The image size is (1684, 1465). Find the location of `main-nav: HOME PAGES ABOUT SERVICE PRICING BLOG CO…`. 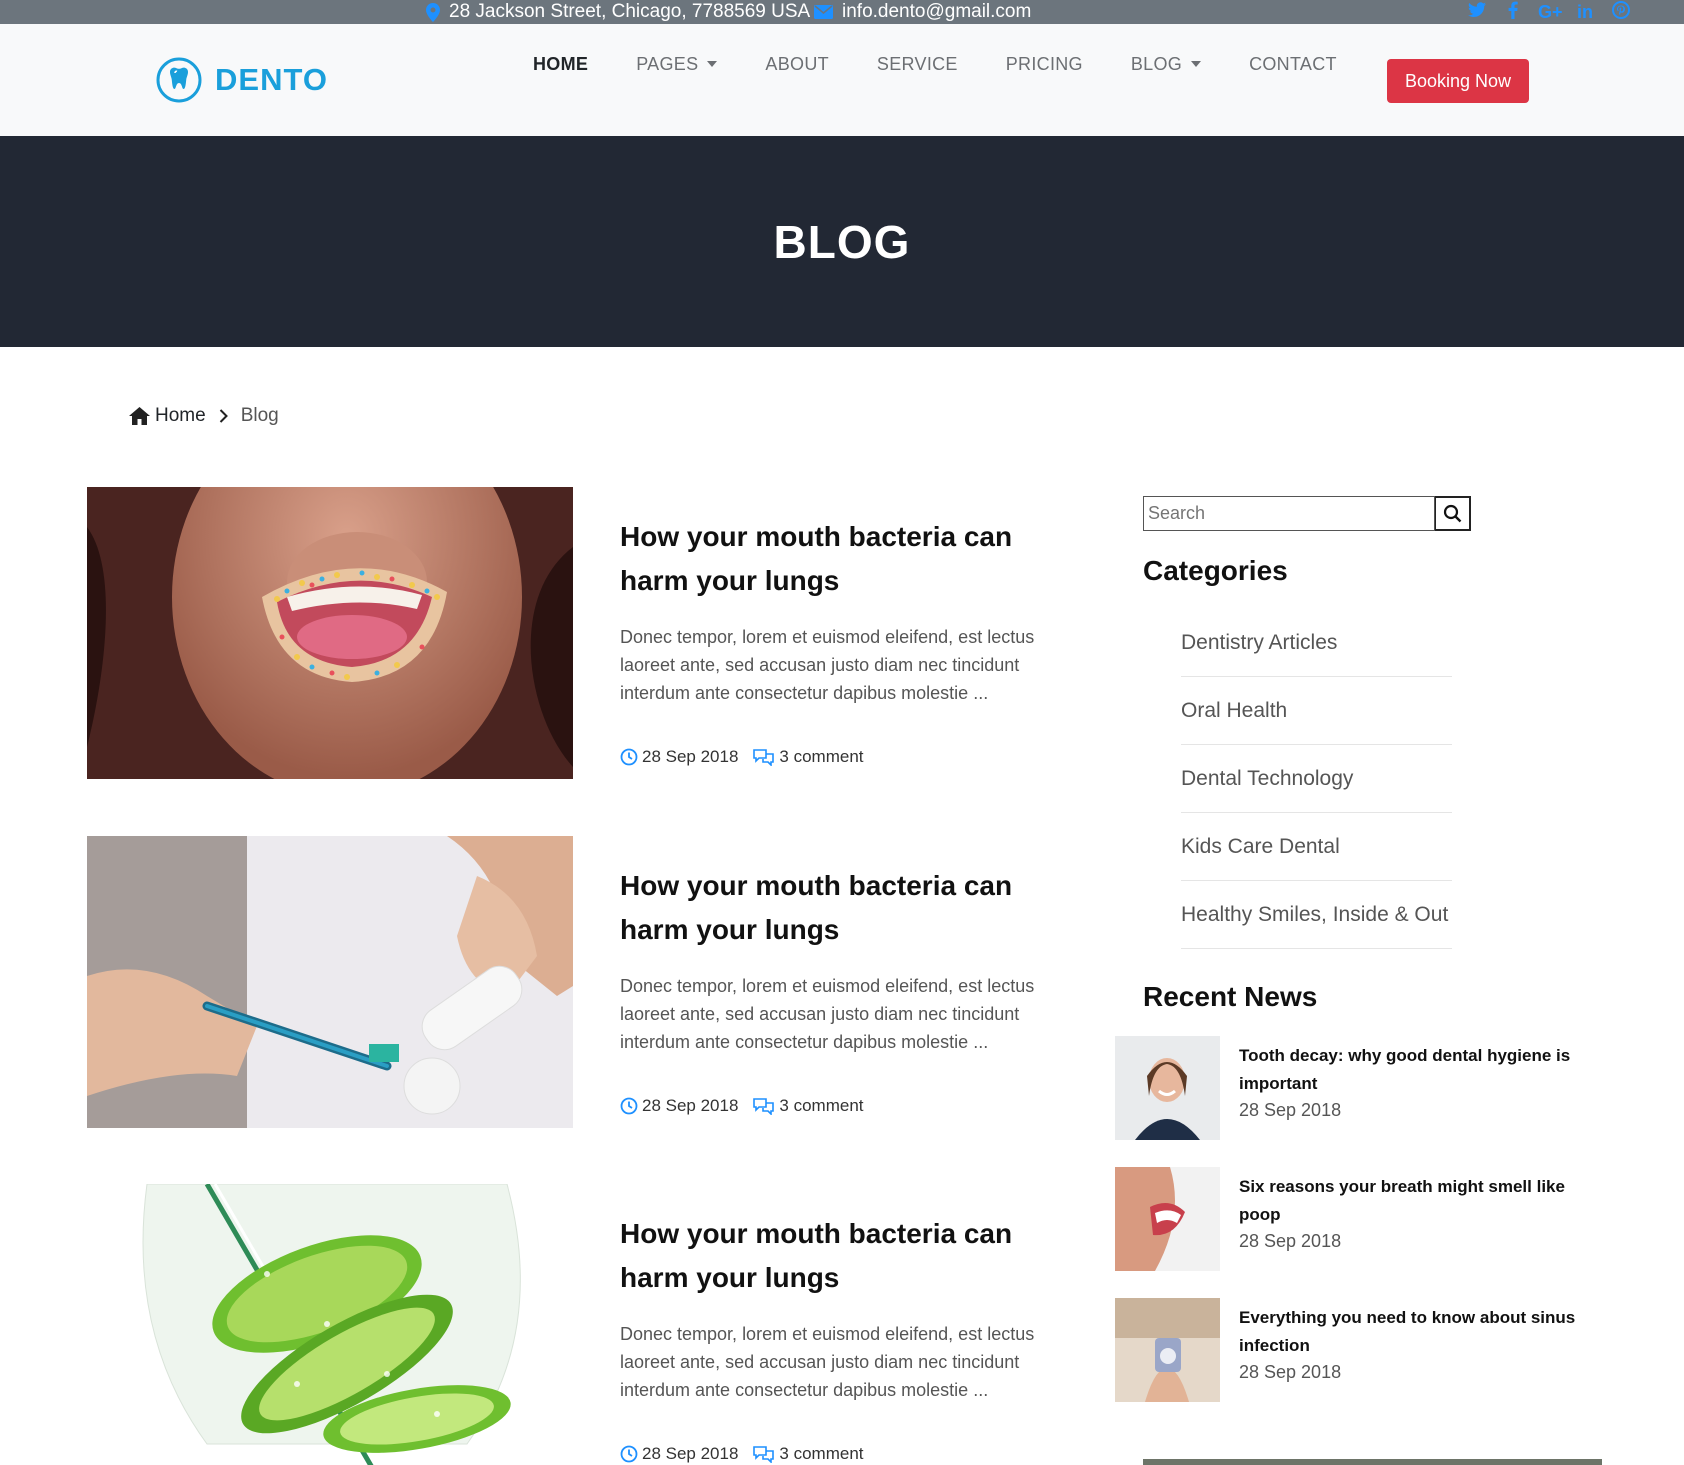

main-nav: HOME PAGES ABOUT SERVICE PRICING BLOG CO… is located at coordinates (959, 64).